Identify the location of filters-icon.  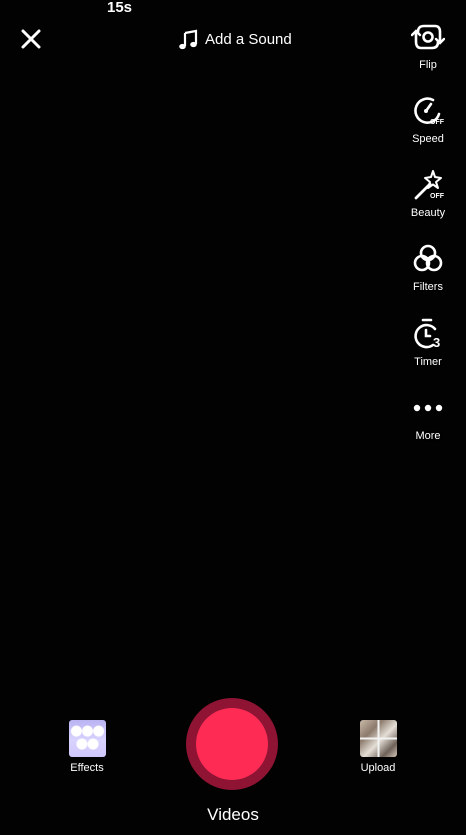
(428, 258).